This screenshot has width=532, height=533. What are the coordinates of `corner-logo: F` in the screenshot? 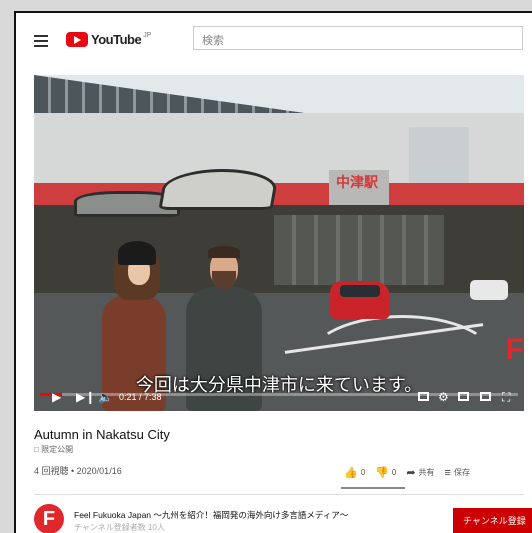 It's located at (514, 349).